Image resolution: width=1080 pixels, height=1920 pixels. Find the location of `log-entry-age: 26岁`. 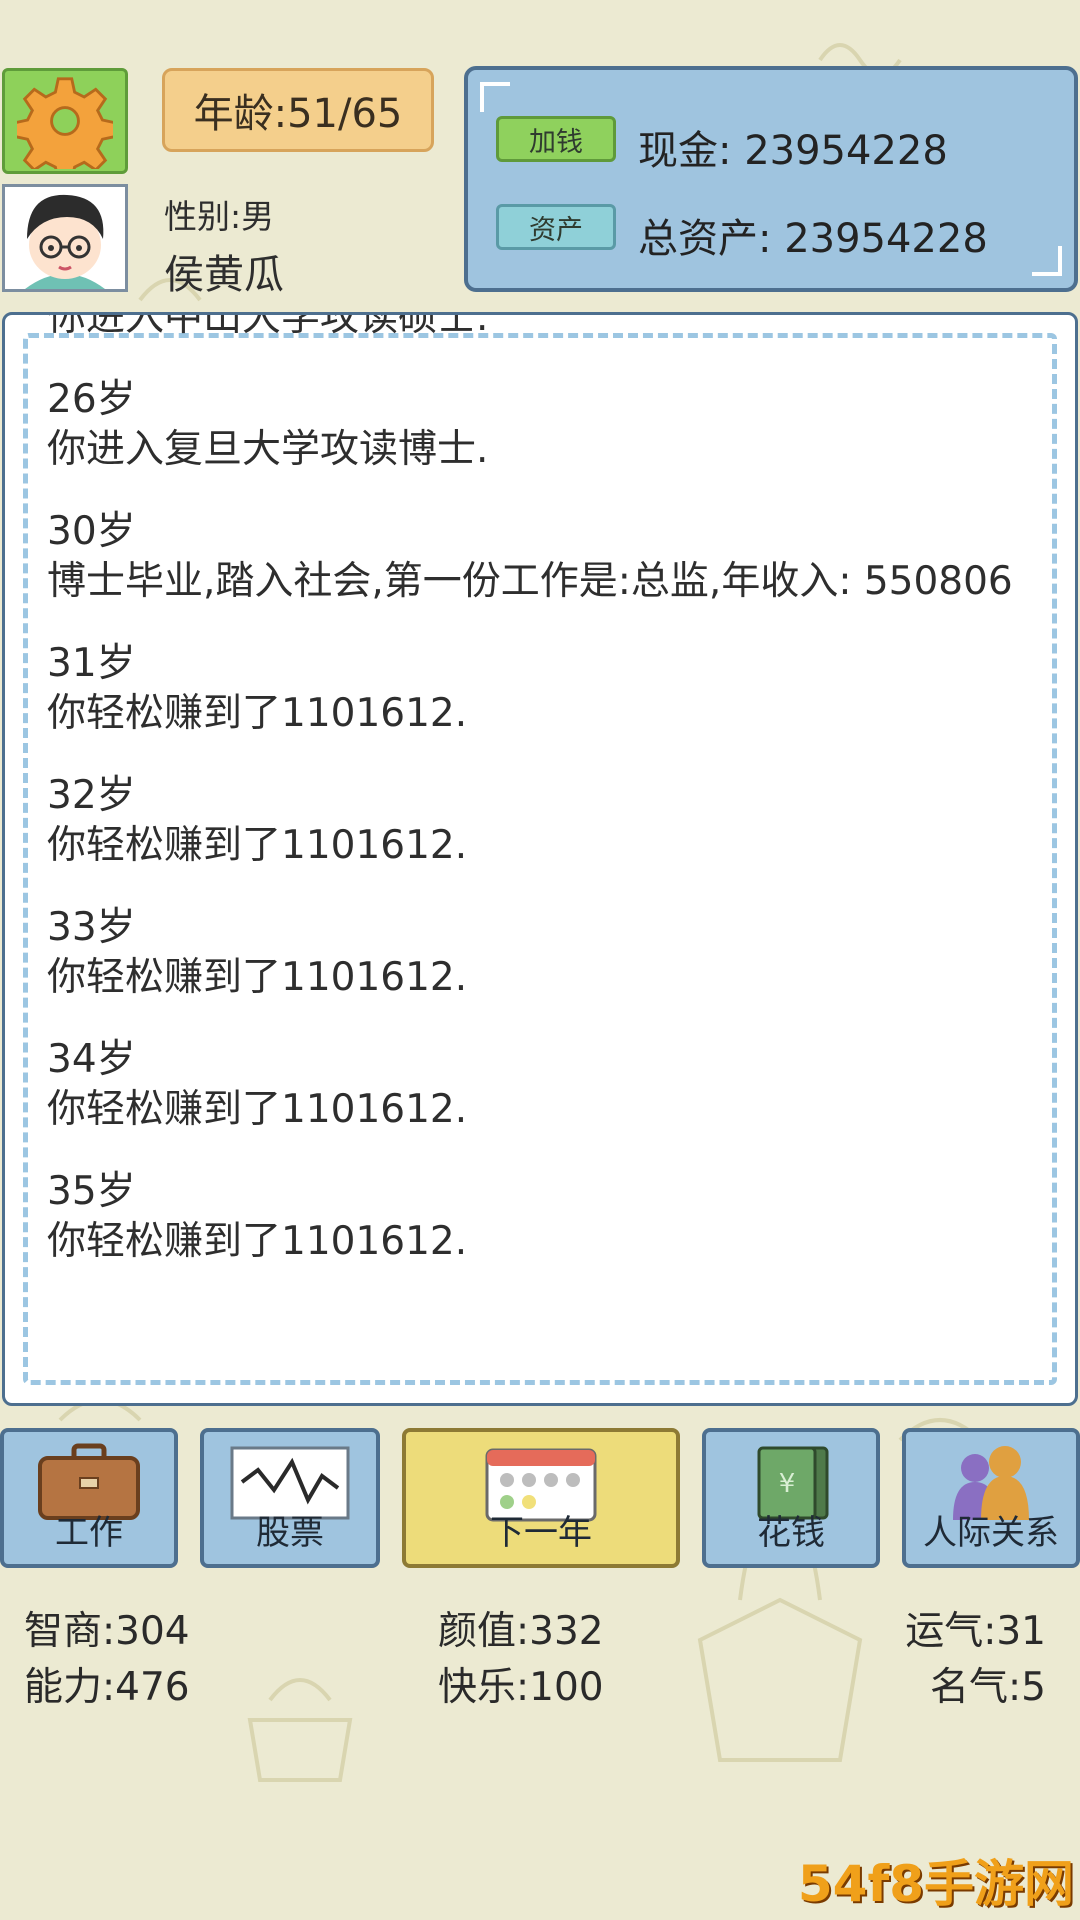

log-entry-age: 26岁 is located at coordinates (91, 399).